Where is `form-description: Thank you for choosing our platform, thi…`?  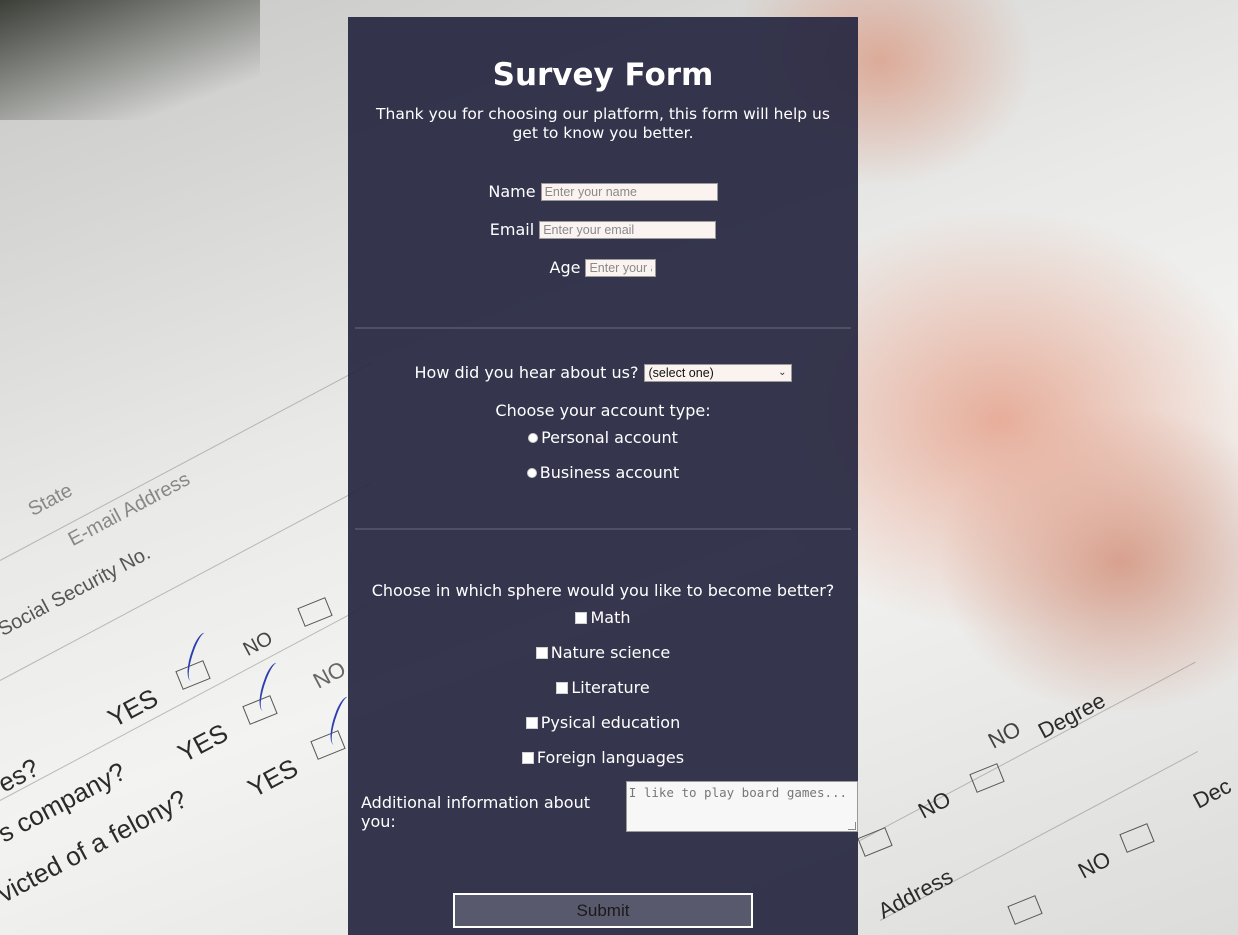
form-description: Thank you for choosing our platform, thi… is located at coordinates (603, 123).